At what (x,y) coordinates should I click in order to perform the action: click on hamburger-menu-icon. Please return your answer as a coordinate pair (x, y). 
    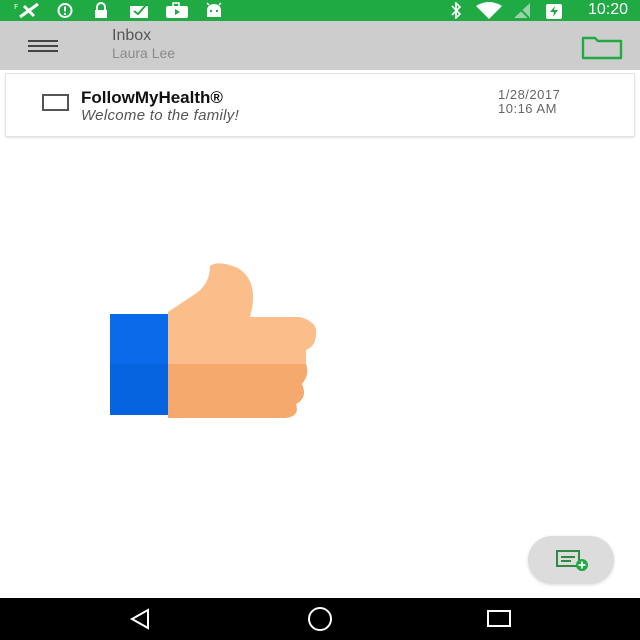
    Looking at the image, I should click on (44, 46).